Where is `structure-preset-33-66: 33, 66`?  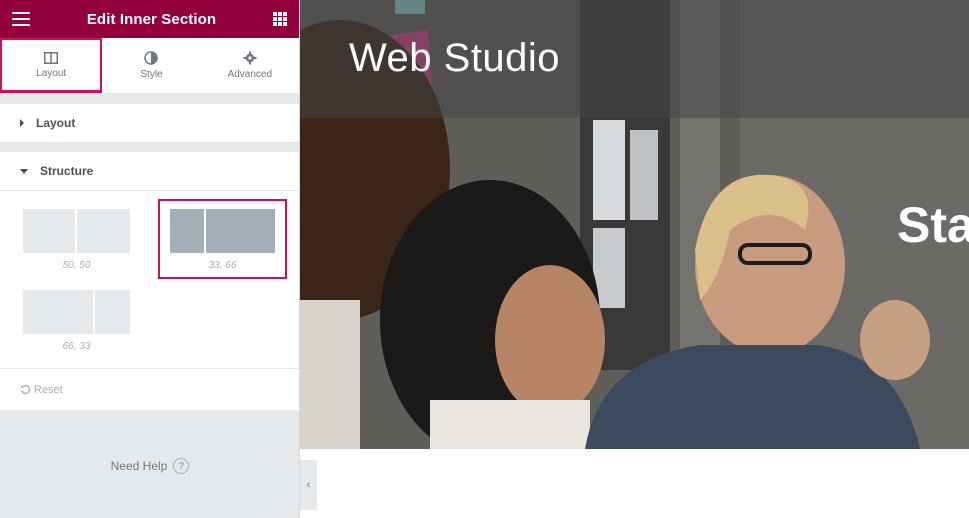
structure-preset-33-66: 33, 66 is located at coordinates (222, 239).